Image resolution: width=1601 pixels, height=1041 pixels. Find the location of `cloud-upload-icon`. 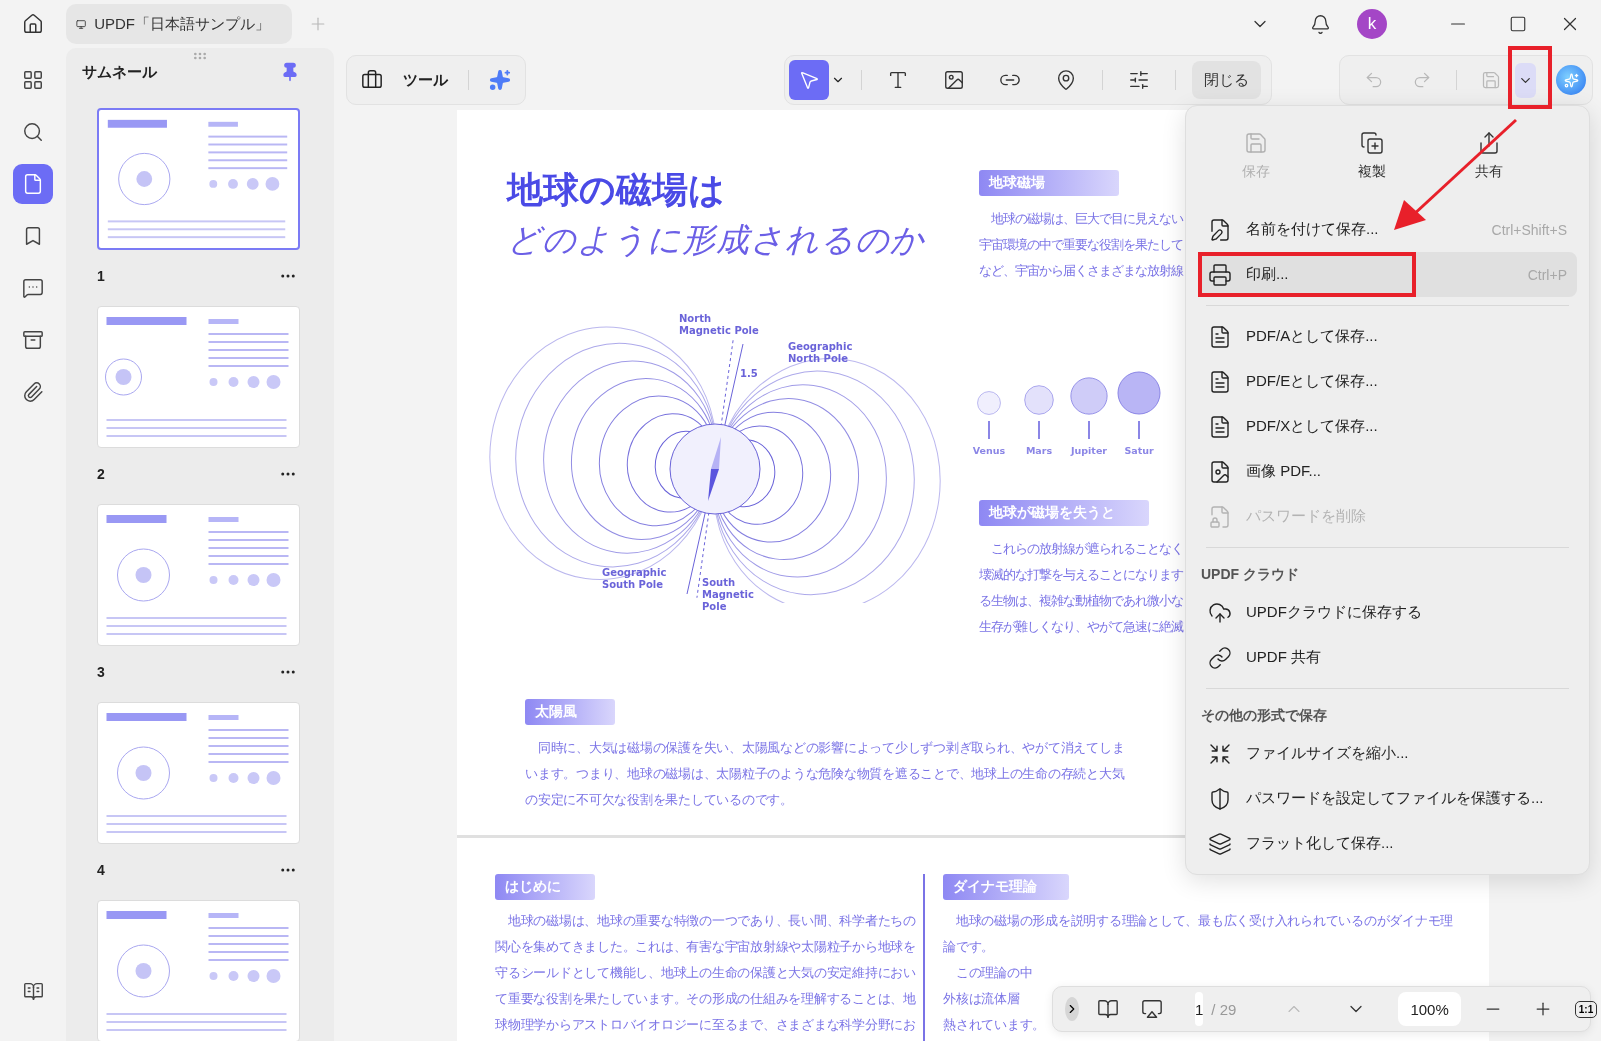

cloud-upload-icon is located at coordinates (1220, 612).